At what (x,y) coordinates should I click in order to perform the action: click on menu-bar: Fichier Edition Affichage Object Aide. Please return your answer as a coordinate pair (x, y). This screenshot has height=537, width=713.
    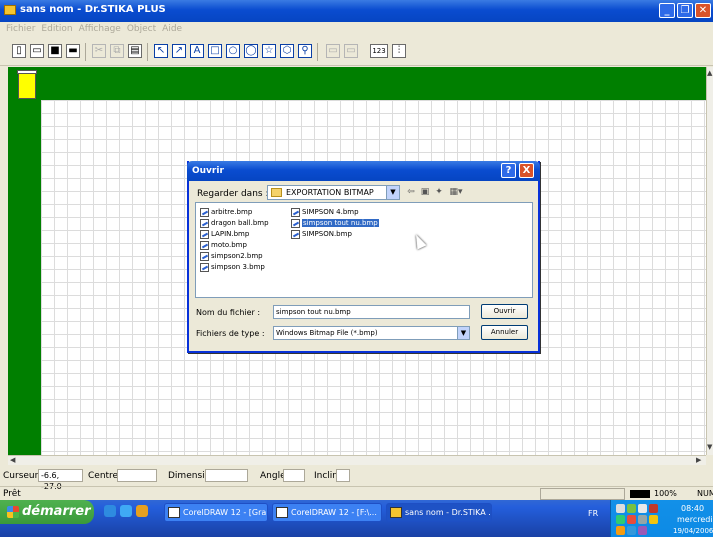
    Looking at the image, I should click on (356, 29).